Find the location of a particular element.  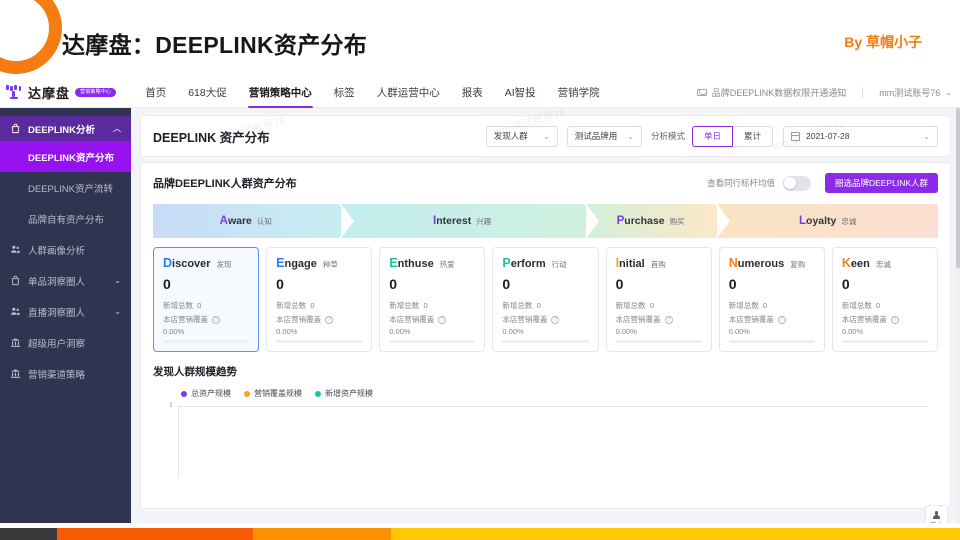

nav-right: 品牌DEEPLINK数据权限开通通知 mm测试账号76 ⌄ is located at coordinates (824, 92).